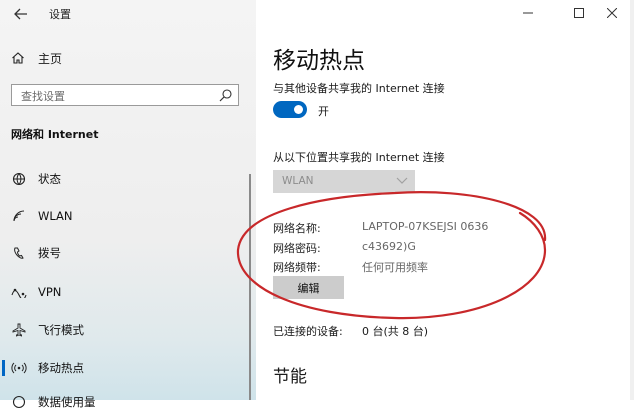 This screenshot has height=416, width=635. Describe the element at coordinates (49, 253) in the screenshot. I see `sidebar-item-label: 拨号` at that location.